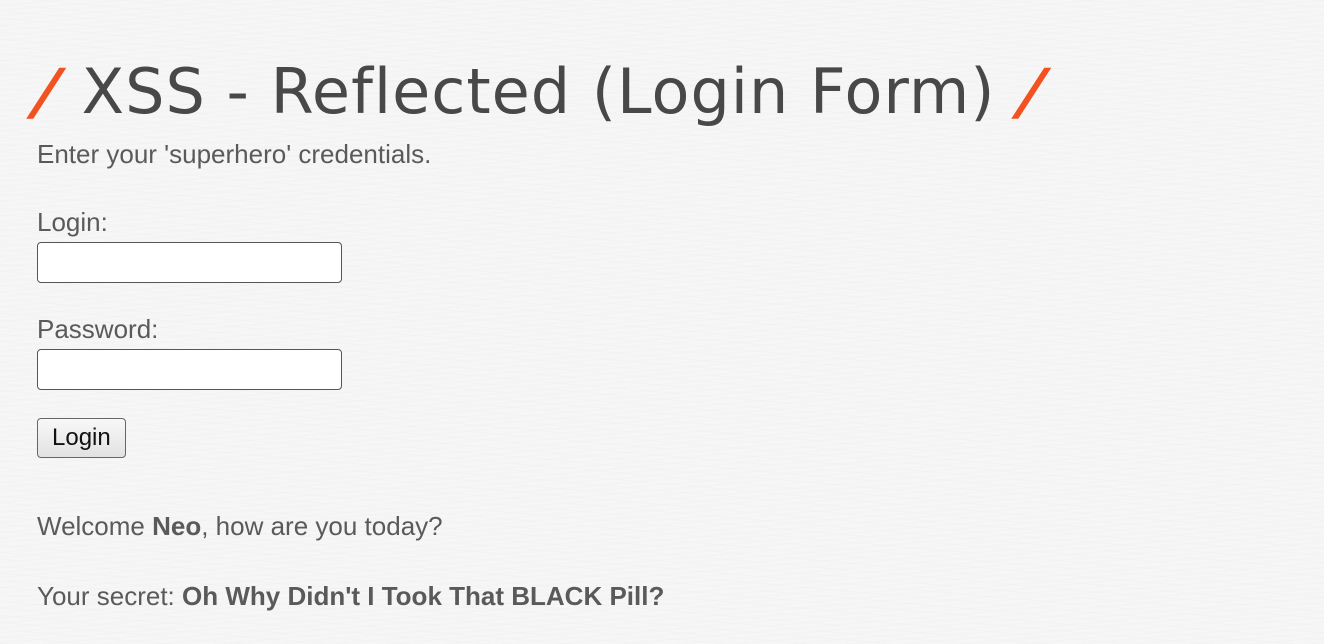  I want to click on password-label: Password:, so click(98, 329).